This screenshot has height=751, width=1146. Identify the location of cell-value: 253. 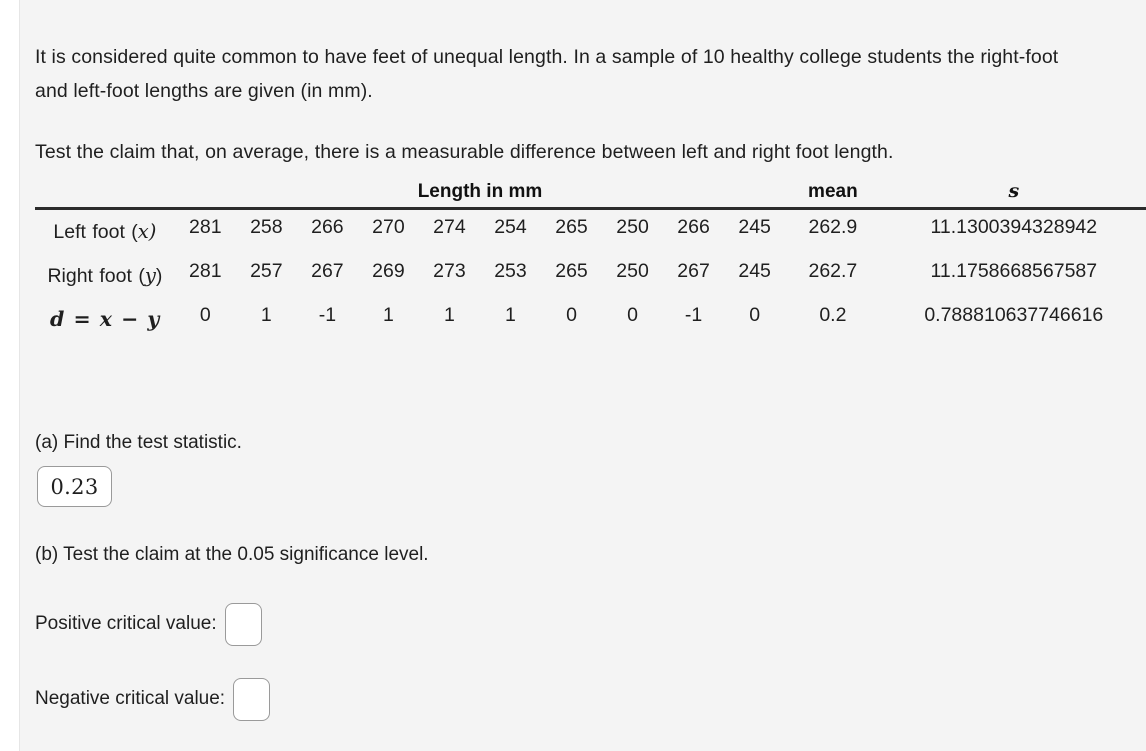
(510, 271).